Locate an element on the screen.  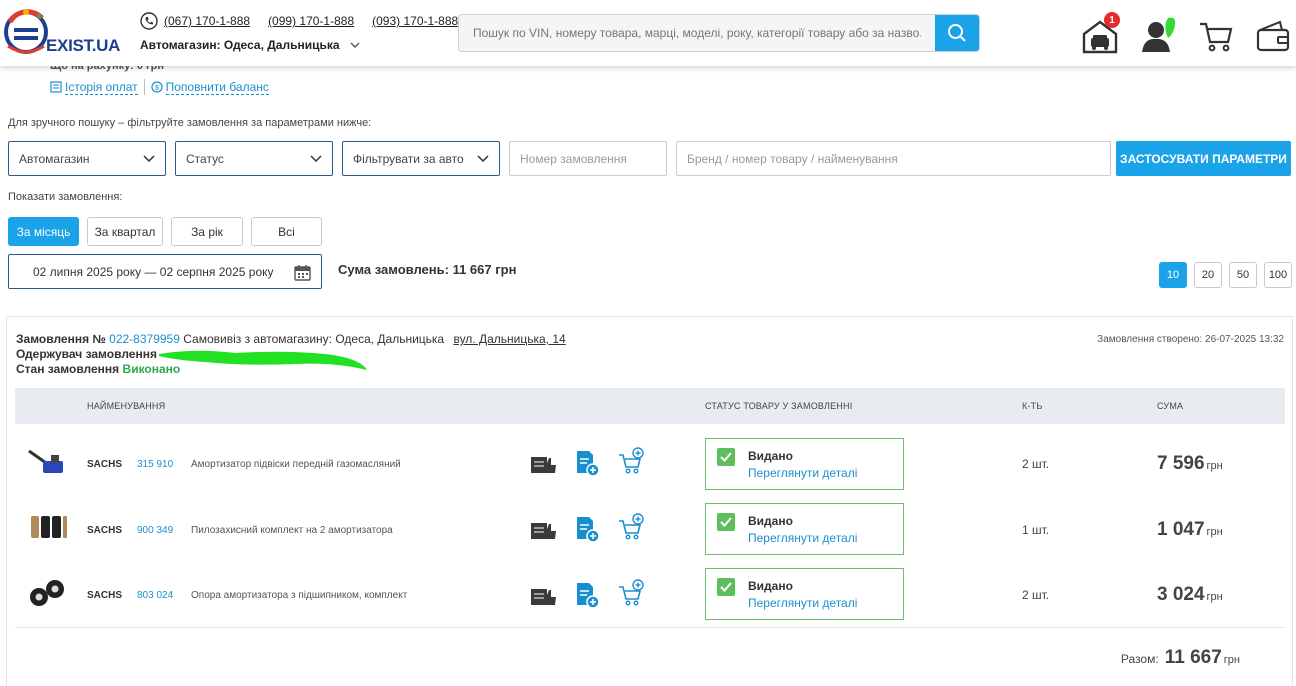
col-qty-header: К-ТЬ is located at coordinates (1032, 406).